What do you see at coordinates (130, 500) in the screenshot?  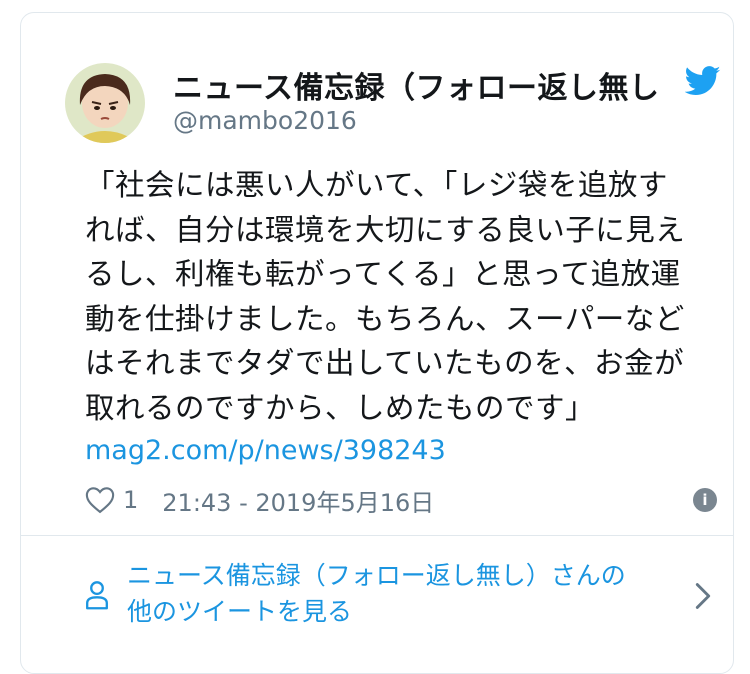 I see `like-count: 1` at bounding box center [130, 500].